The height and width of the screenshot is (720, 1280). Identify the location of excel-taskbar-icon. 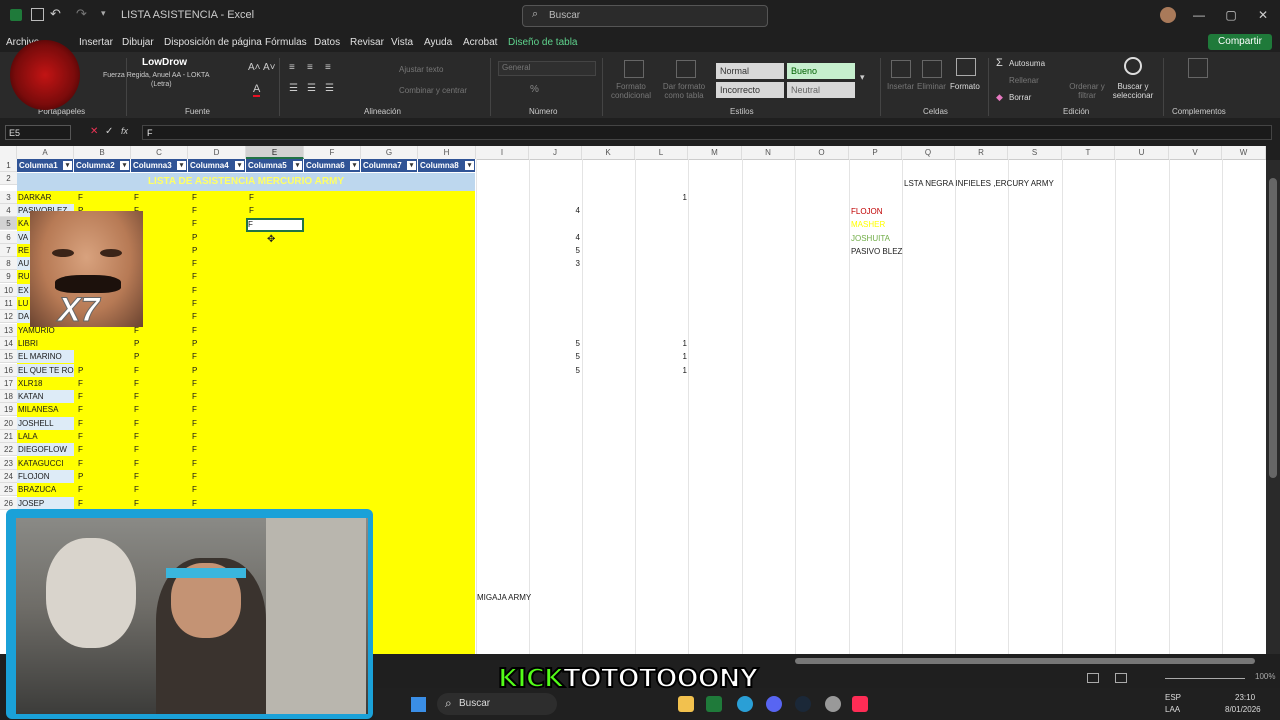
(714, 704).